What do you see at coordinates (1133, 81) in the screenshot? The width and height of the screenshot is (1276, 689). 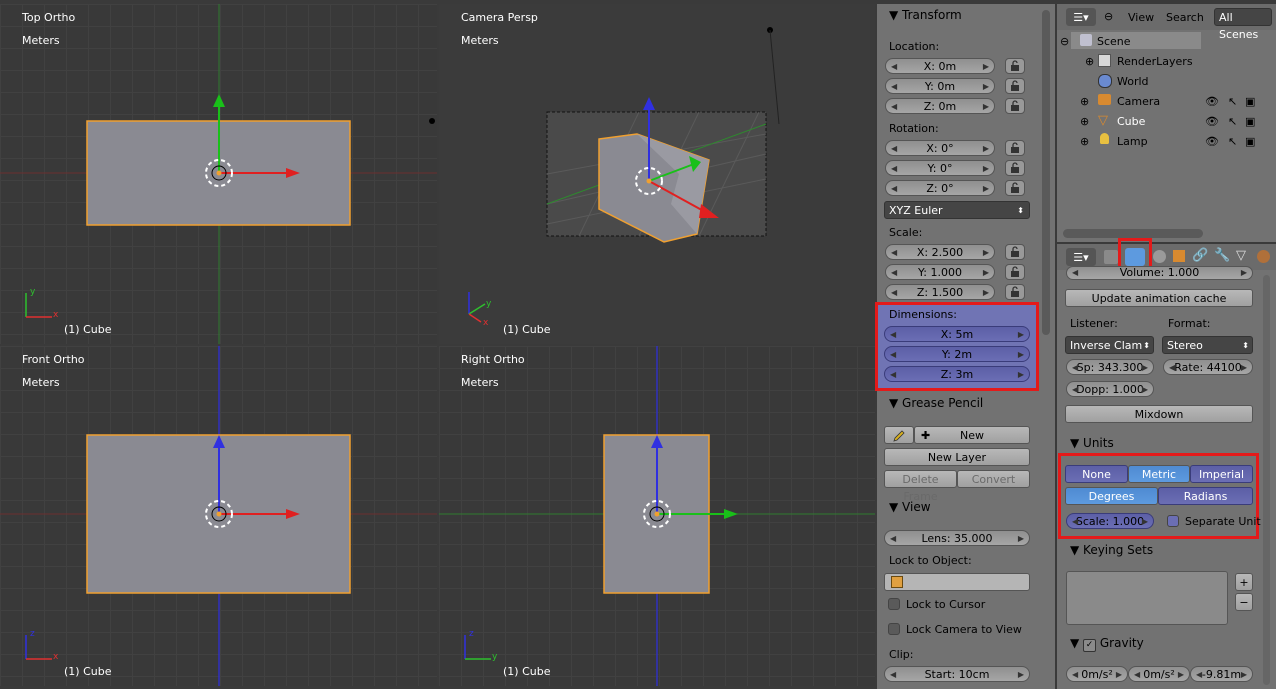 I see `outliner-item-world: World` at bounding box center [1133, 81].